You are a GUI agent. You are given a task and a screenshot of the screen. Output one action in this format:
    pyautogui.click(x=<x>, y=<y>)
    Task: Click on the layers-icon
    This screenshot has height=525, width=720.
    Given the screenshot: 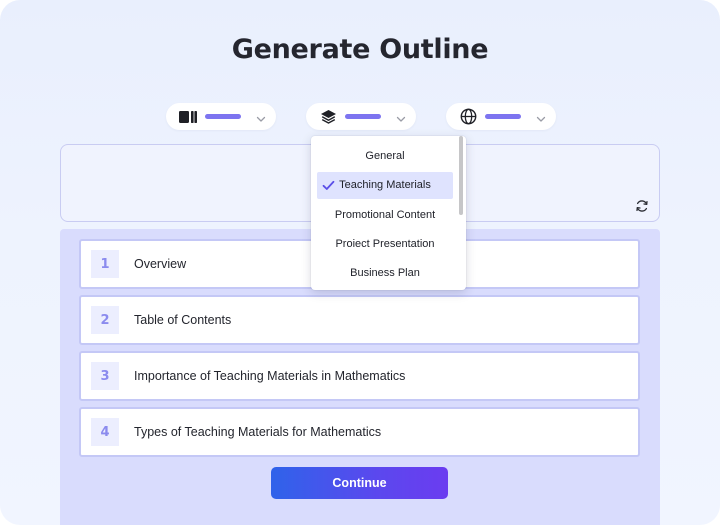 What is the action you would take?
    pyautogui.click(x=328, y=117)
    